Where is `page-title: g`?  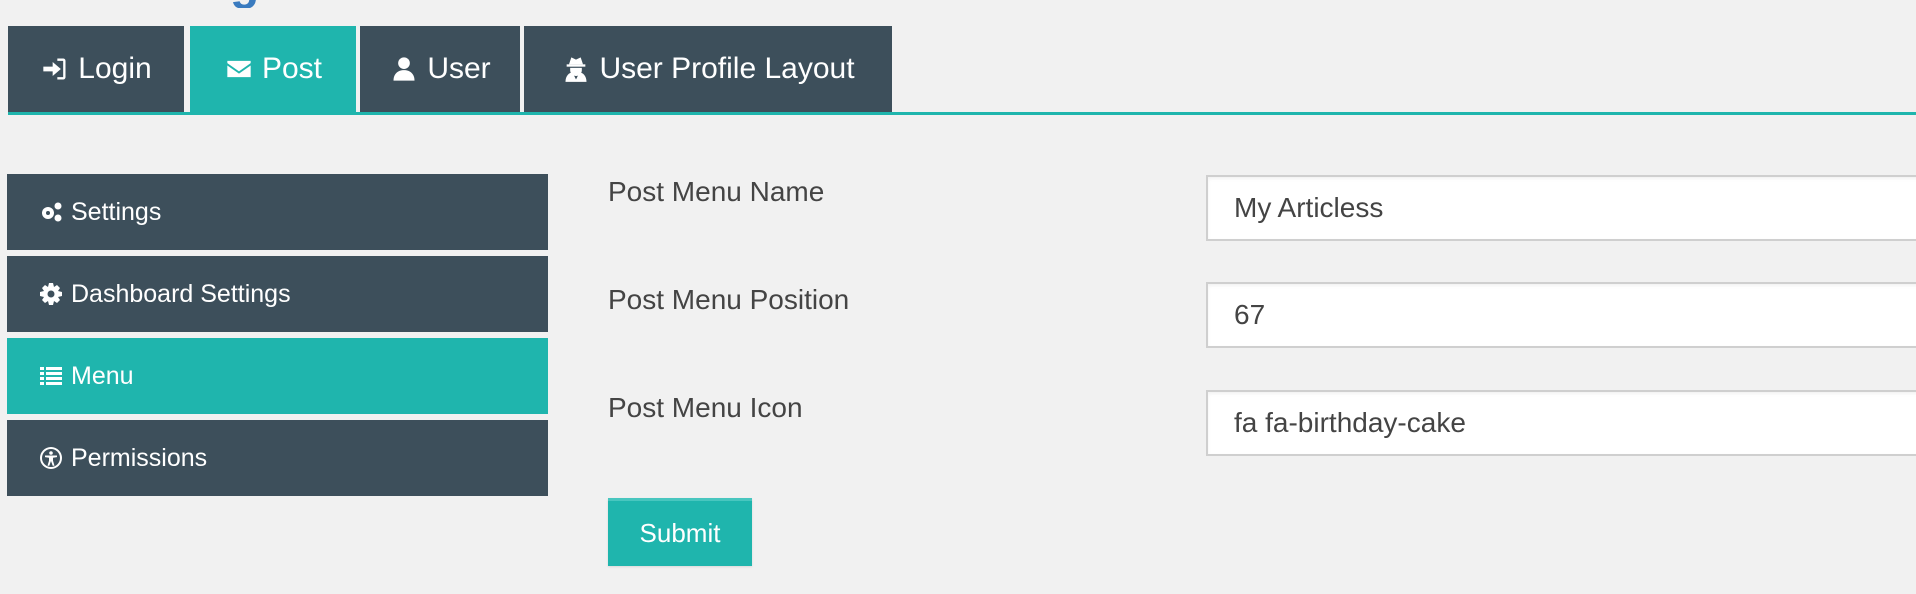
page-title: g is located at coordinates (244, 4).